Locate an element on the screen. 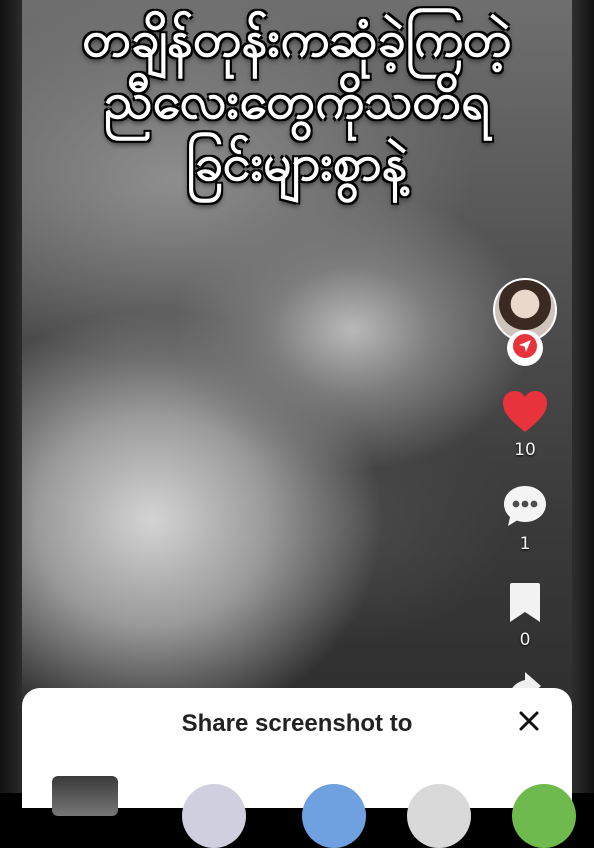  like-count: 10 is located at coordinates (525, 450).